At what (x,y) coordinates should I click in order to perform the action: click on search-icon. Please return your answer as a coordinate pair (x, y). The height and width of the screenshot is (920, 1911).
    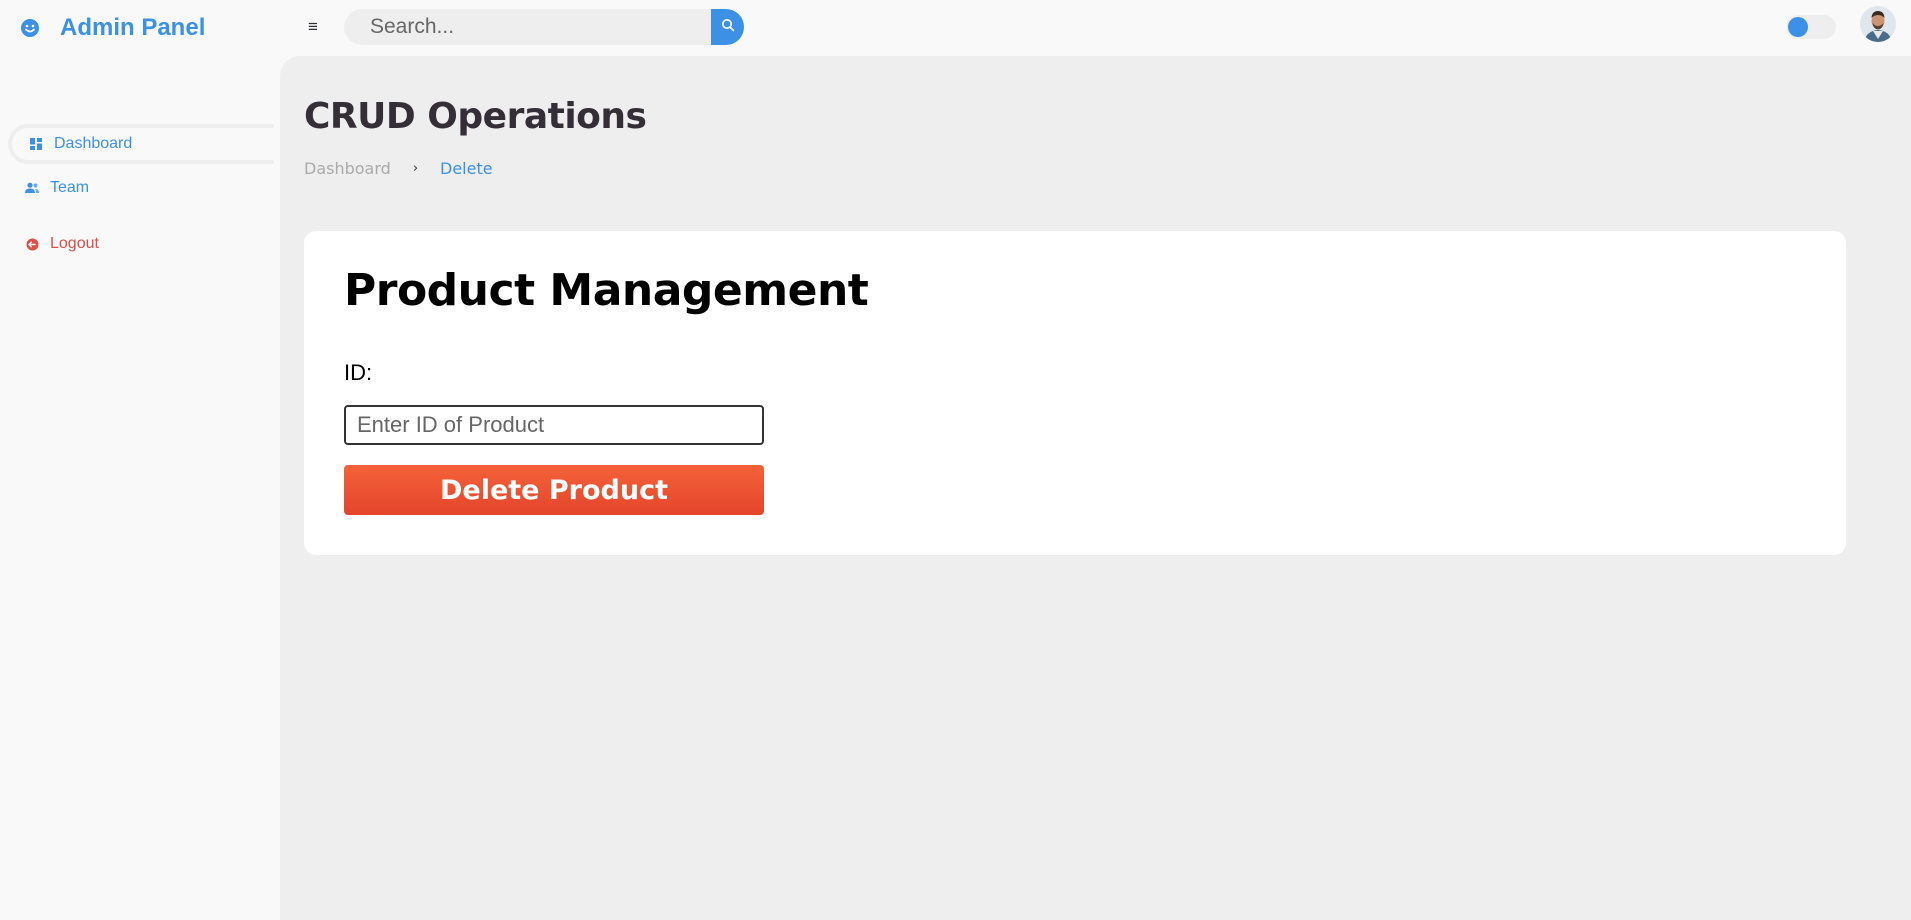
    Looking at the image, I should click on (728, 27).